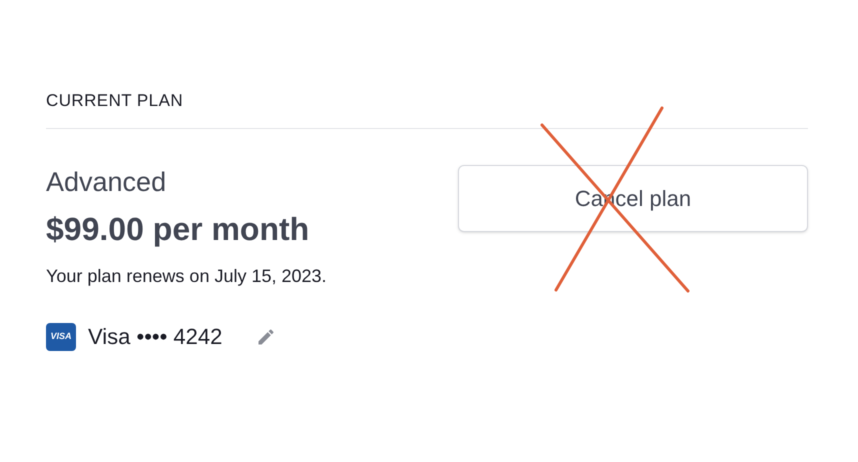 This screenshot has width=858, height=462. Describe the element at coordinates (266, 336) in the screenshot. I see `edit-icon` at that location.